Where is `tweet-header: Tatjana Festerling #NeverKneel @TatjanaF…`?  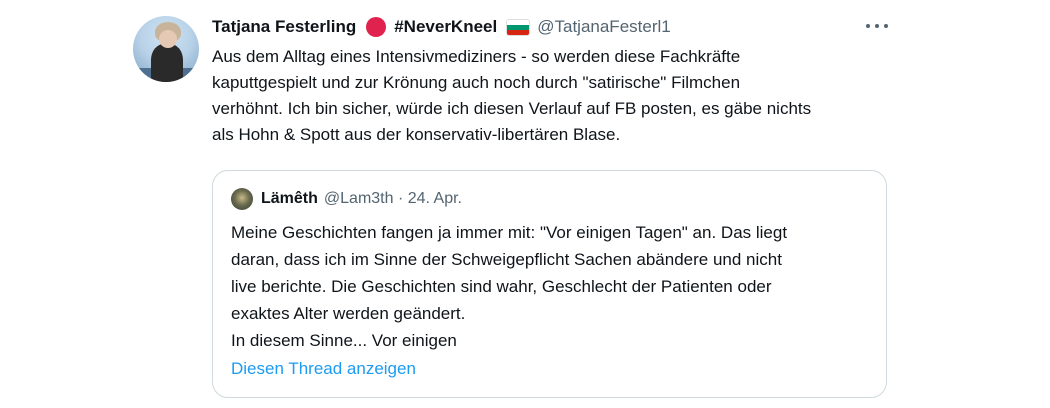
tweet-header: Tatjana Festerling #NeverKneel @TatjanaF… is located at coordinates (441, 27).